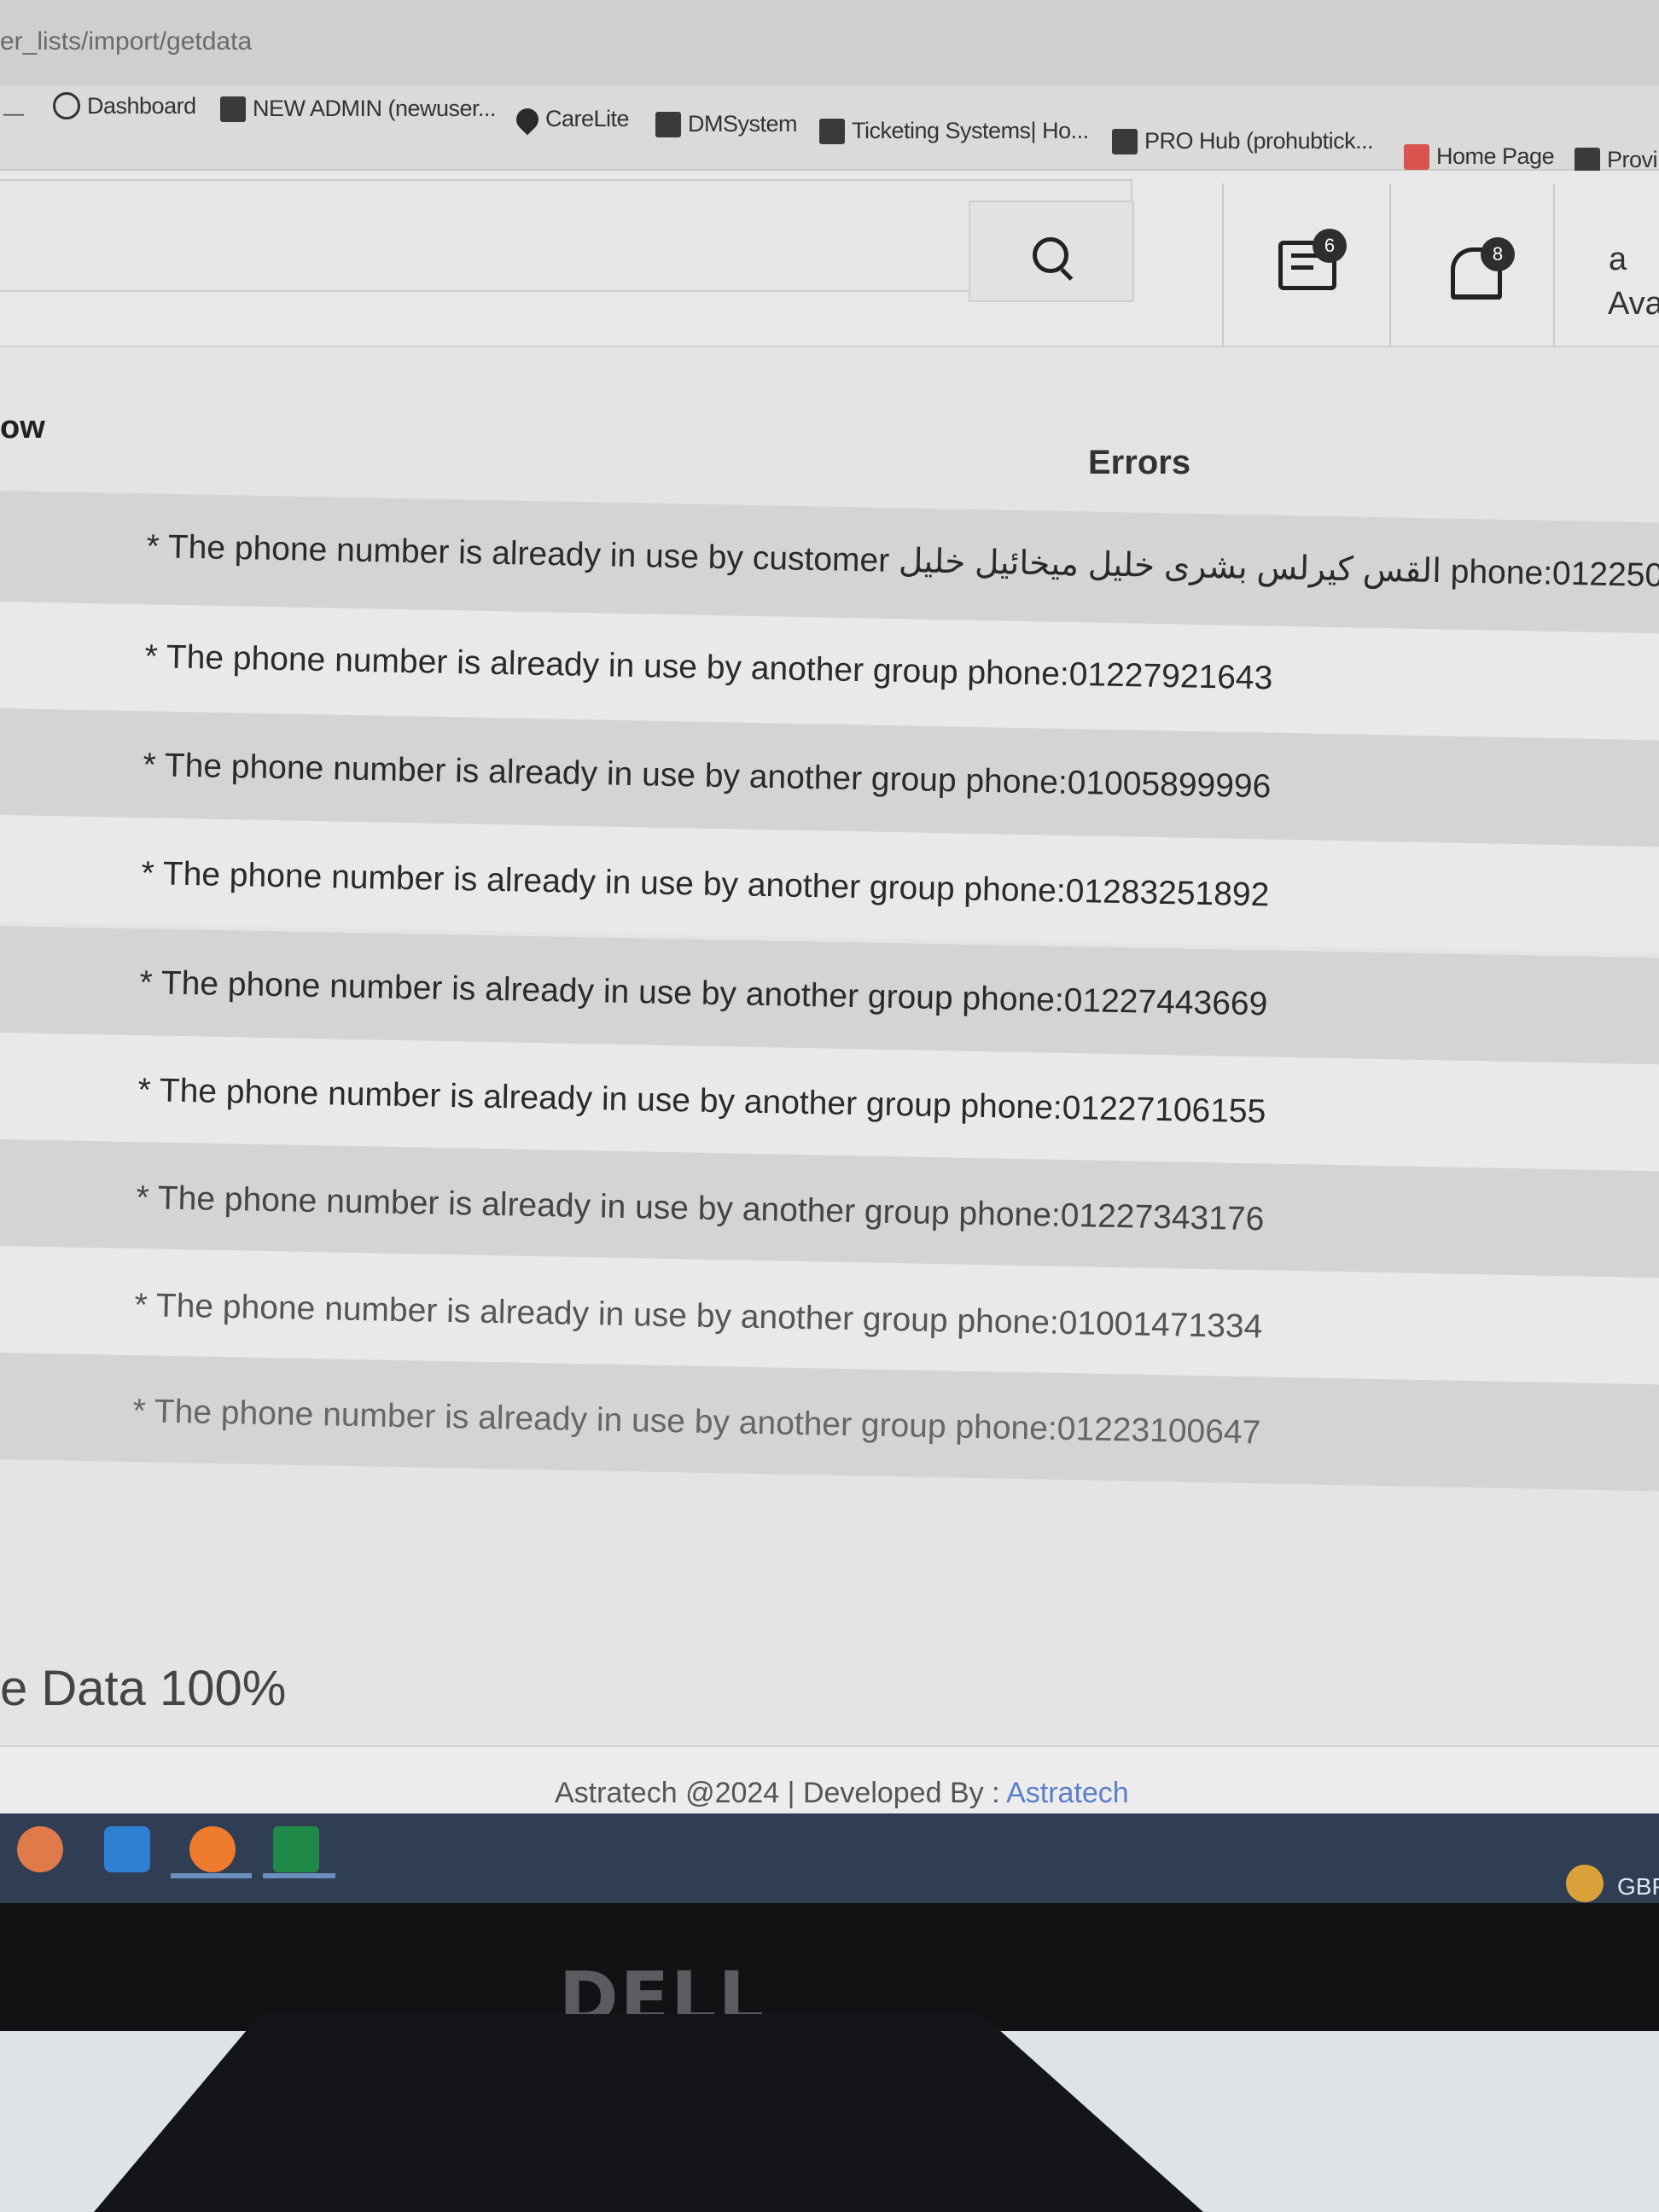 The image size is (1659, 2212). What do you see at coordinates (1416, 156) in the screenshot?
I see `home-page-icon` at bounding box center [1416, 156].